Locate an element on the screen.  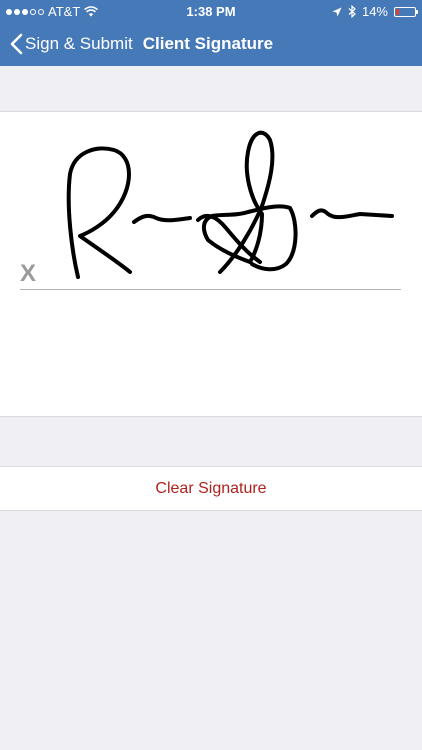
battery-percent: 14% is located at coordinates (374, 11).